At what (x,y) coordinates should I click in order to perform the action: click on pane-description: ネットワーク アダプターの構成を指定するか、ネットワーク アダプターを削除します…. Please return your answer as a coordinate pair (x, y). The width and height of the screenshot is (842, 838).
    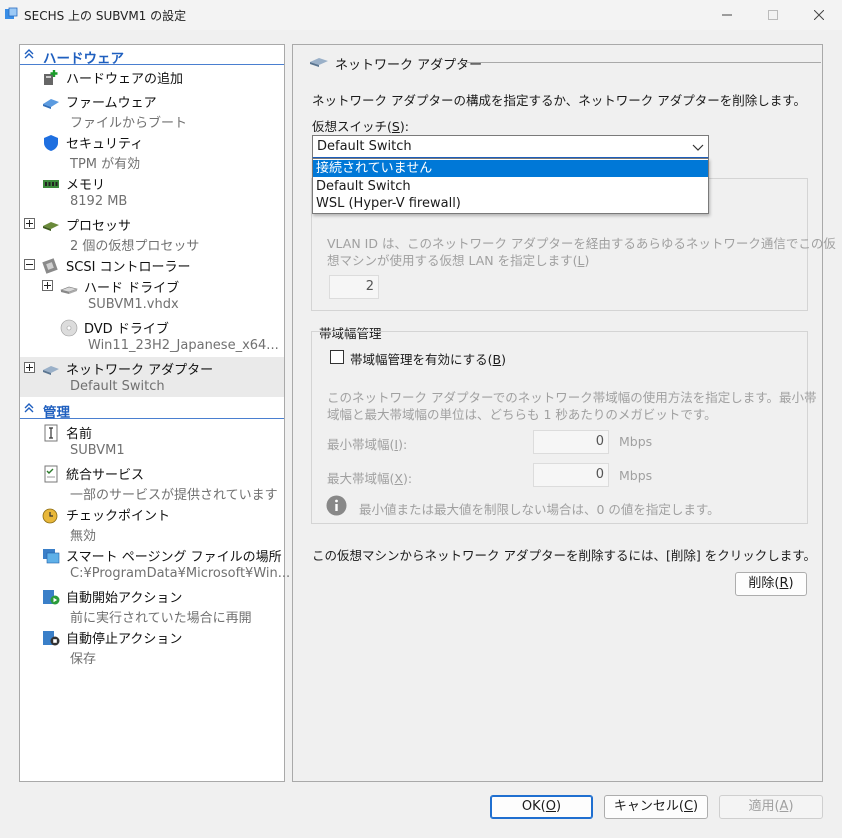
    Looking at the image, I should click on (559, 100).